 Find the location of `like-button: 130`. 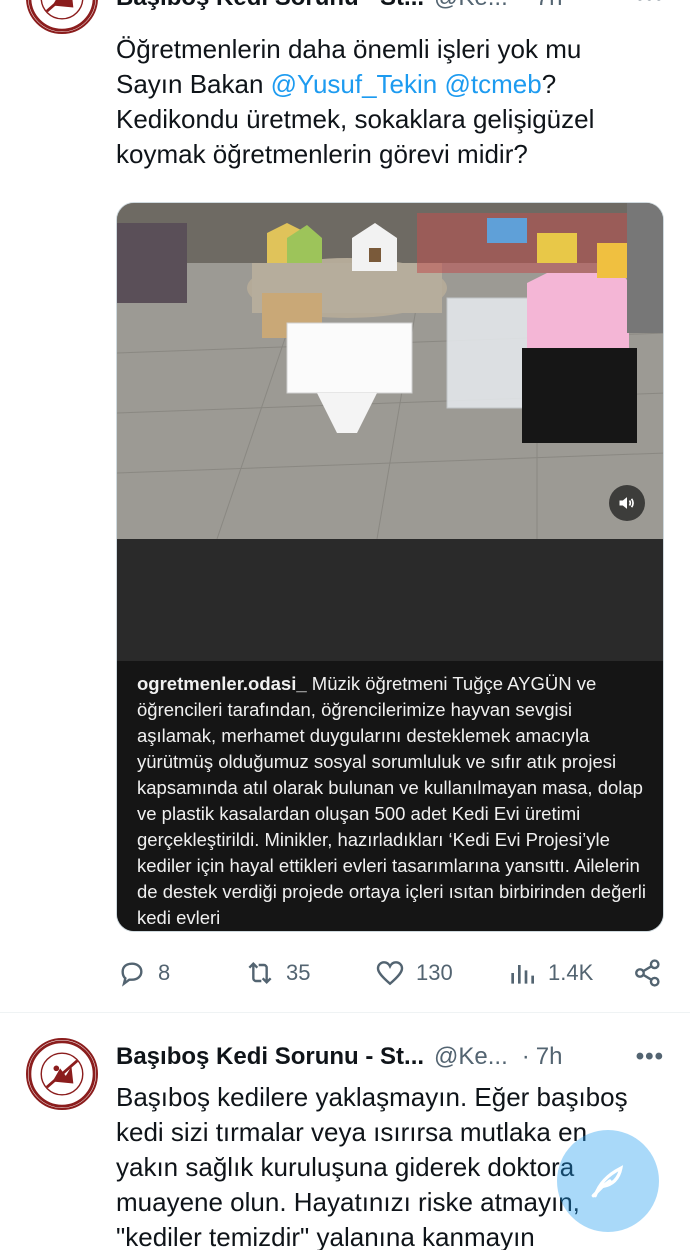

like-button: 130 is located at coordinates (413, 973).